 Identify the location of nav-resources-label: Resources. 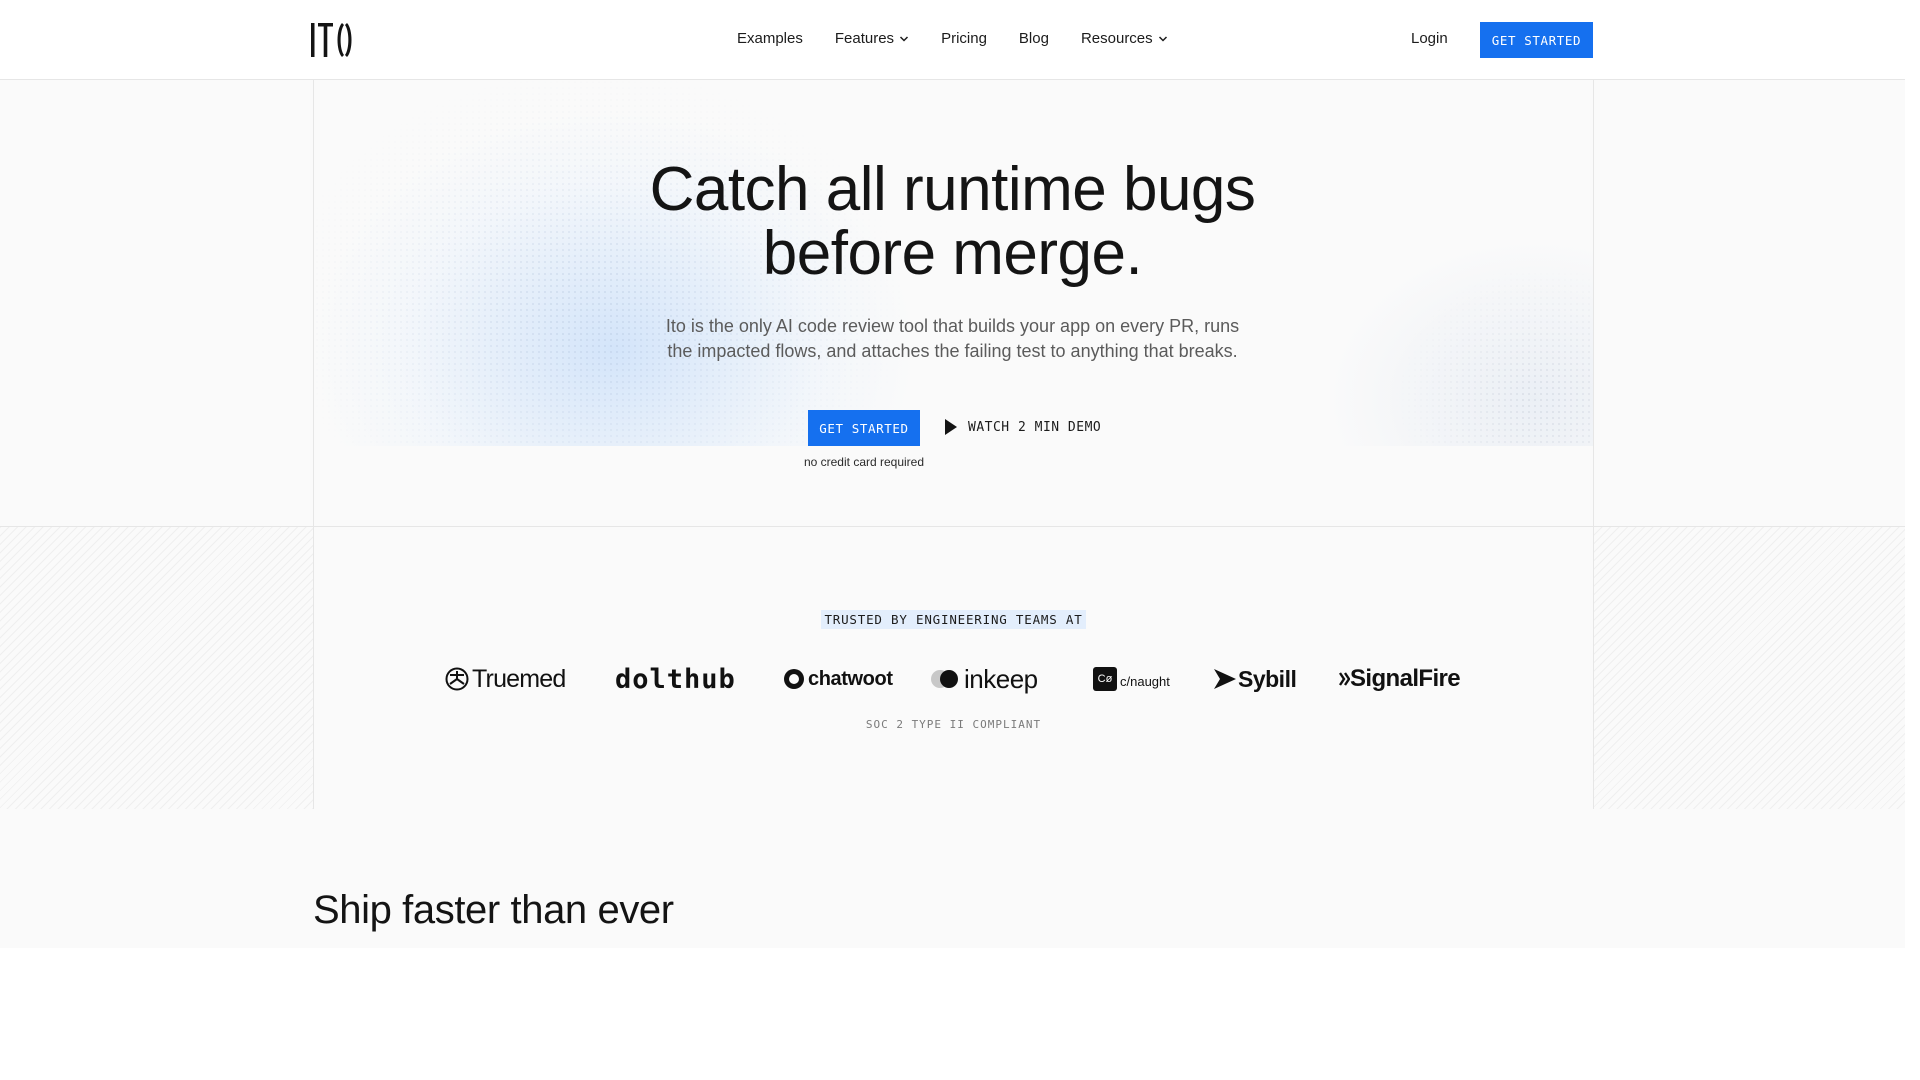
(1116, 38).